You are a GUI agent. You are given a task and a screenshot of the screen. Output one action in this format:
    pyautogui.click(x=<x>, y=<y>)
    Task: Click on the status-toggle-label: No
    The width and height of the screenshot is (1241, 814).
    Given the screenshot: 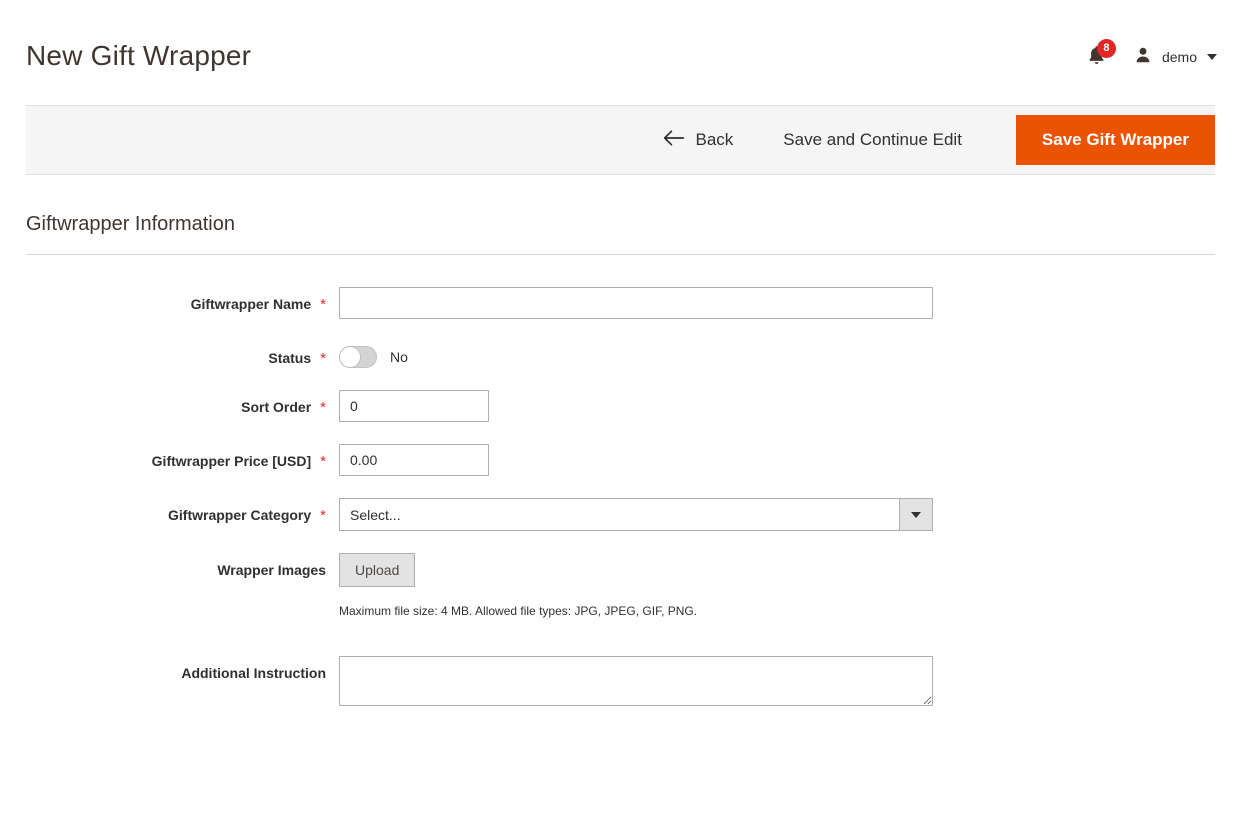 What is the action you would take?
    pyautogui.click(x=399, y=357)
    